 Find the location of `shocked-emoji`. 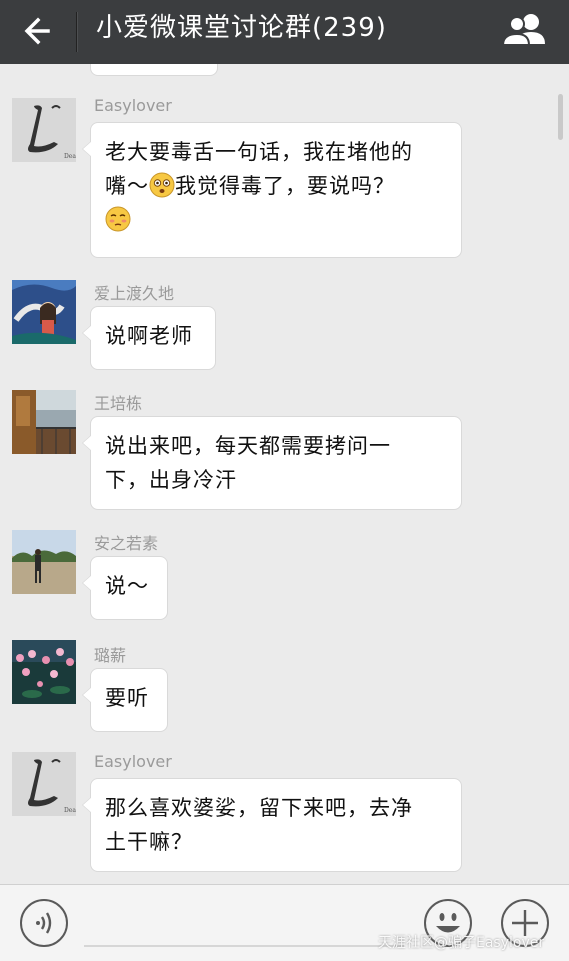

shocked-emoji is located at coordinates (162, 185).